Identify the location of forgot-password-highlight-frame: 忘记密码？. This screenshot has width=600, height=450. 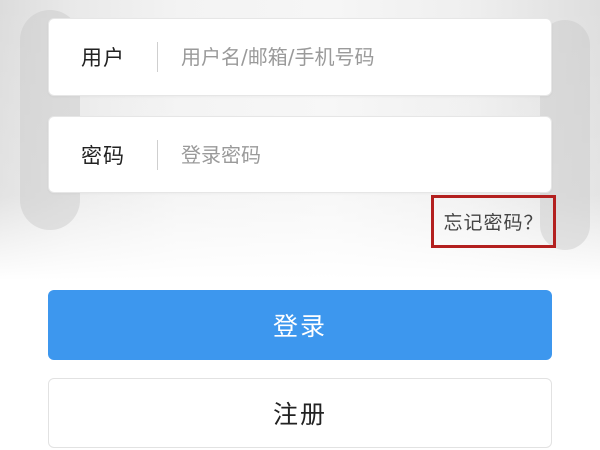
(493, 221).